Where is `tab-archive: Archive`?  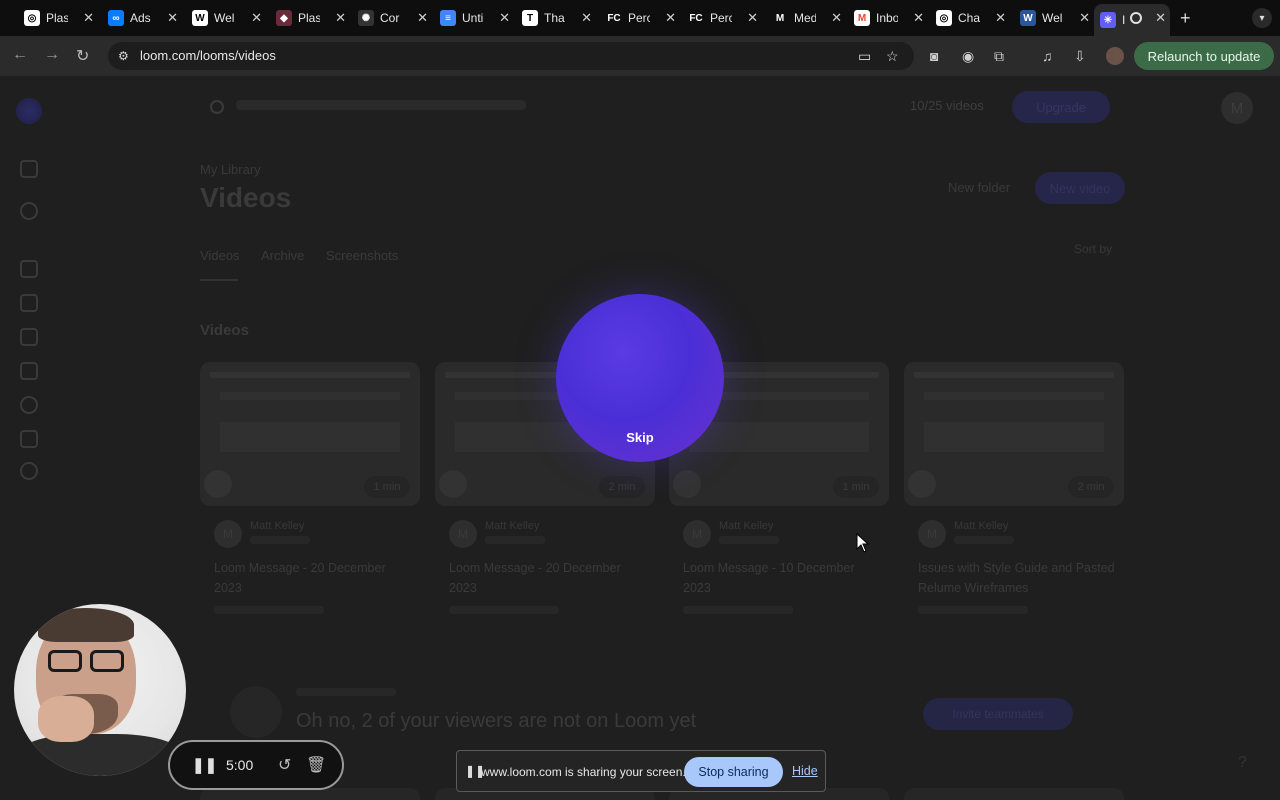
tab-archive: Archive is located at coordinates (282, 255).